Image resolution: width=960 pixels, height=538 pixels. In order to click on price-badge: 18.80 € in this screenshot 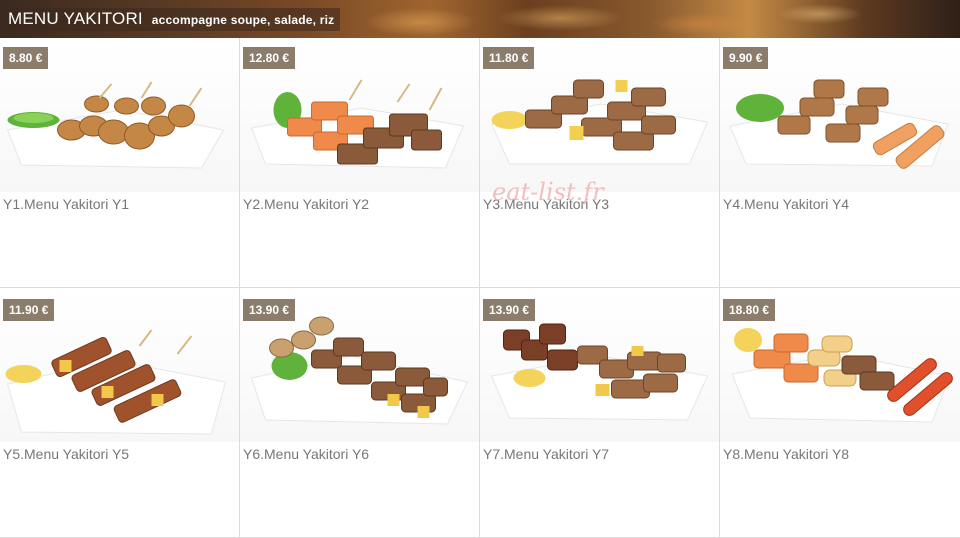, I will do `click(749, 310)`.